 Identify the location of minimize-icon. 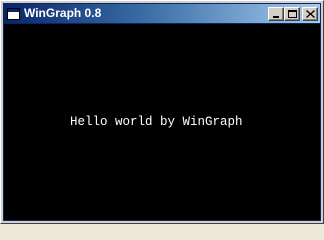
(276, 16).